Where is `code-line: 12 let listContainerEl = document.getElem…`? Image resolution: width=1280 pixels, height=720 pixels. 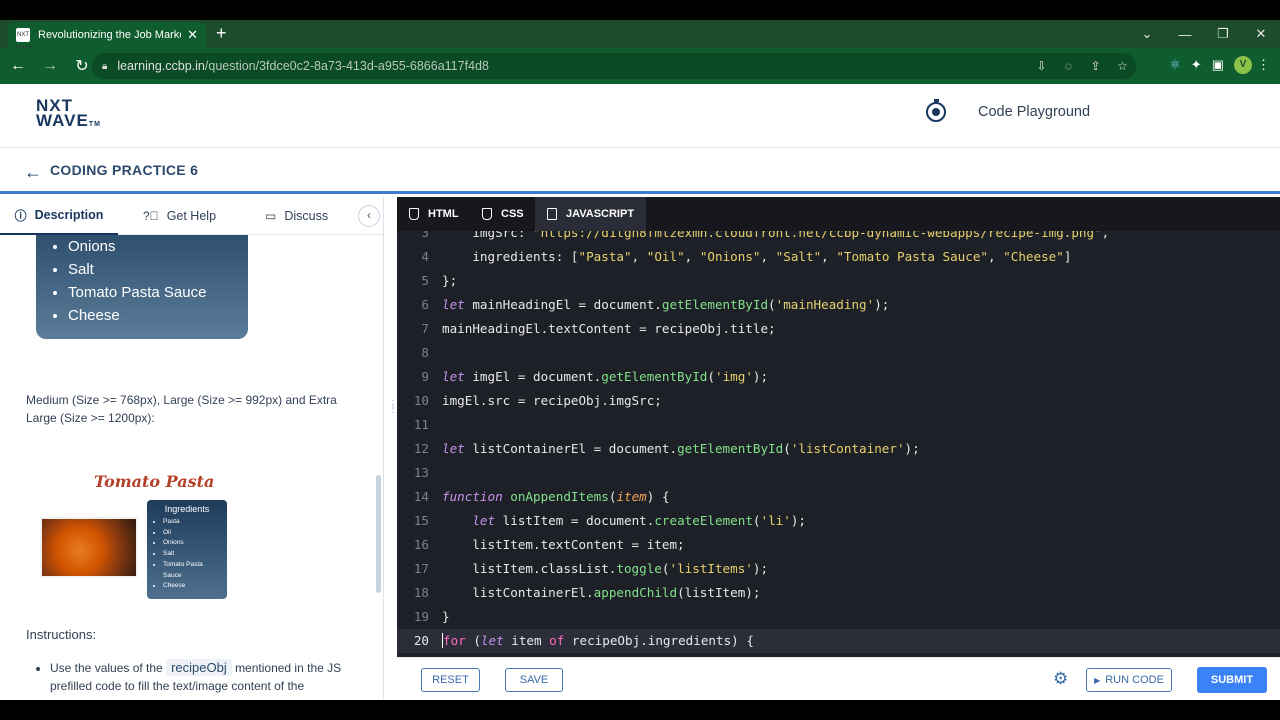
code-line: 12 let listContainerEl = document.getElem… is located at coordinates (666, 448).